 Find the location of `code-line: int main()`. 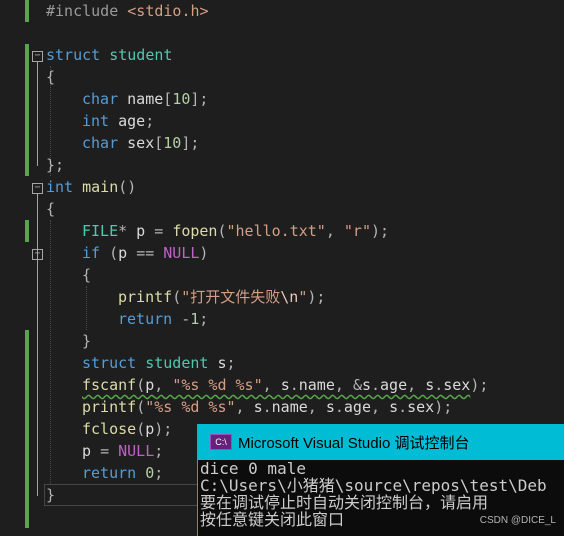

code-line: int main() is located at coordinates (91, 187).